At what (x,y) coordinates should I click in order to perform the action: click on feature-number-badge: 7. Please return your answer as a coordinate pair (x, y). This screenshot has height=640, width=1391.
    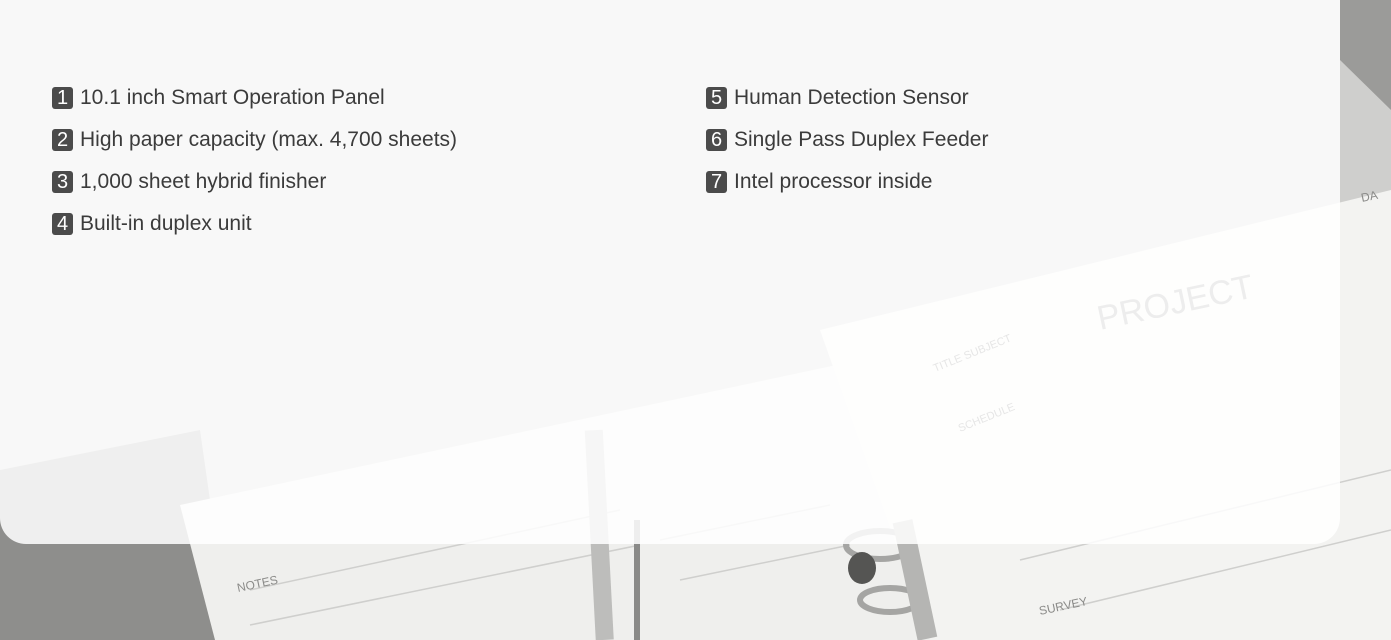
    Looking at the image, I should click on (716, 182).